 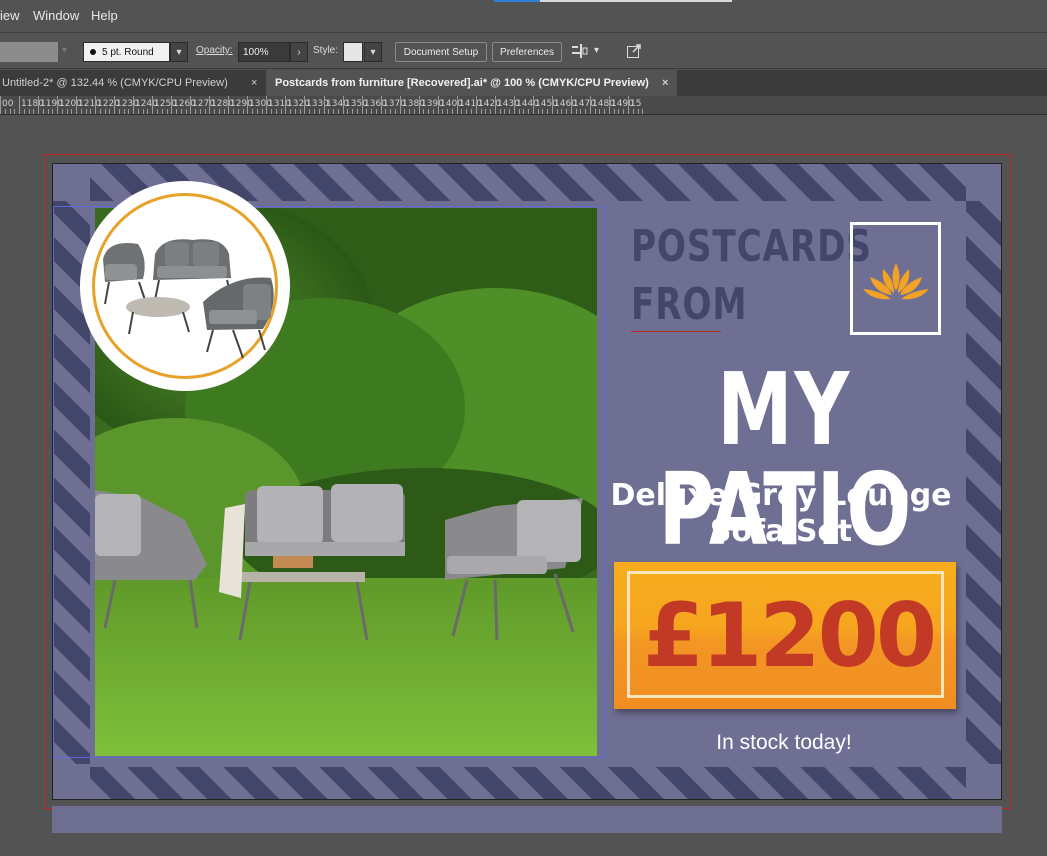 I want to click on product-name: Deluxe Grey Lounge Sofa Set, so click(x=781, y=514).